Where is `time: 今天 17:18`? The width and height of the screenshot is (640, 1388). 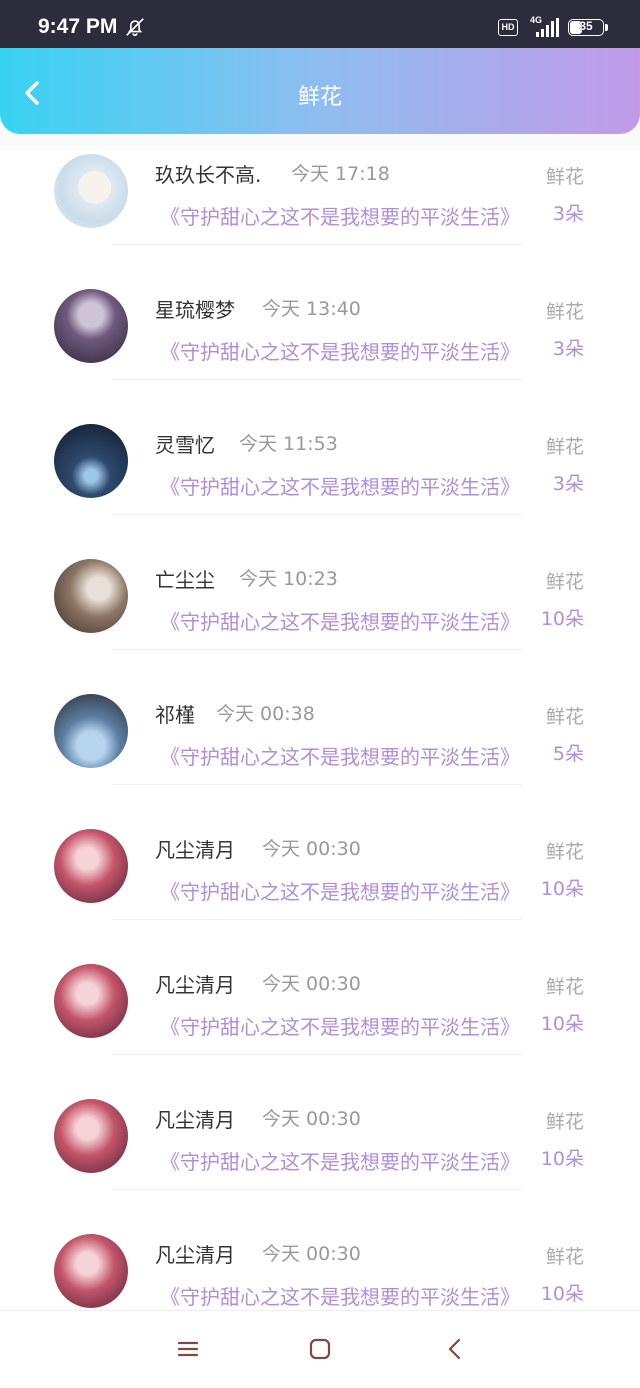 time: 今天 17:18 is located at coordinates (340, 174).